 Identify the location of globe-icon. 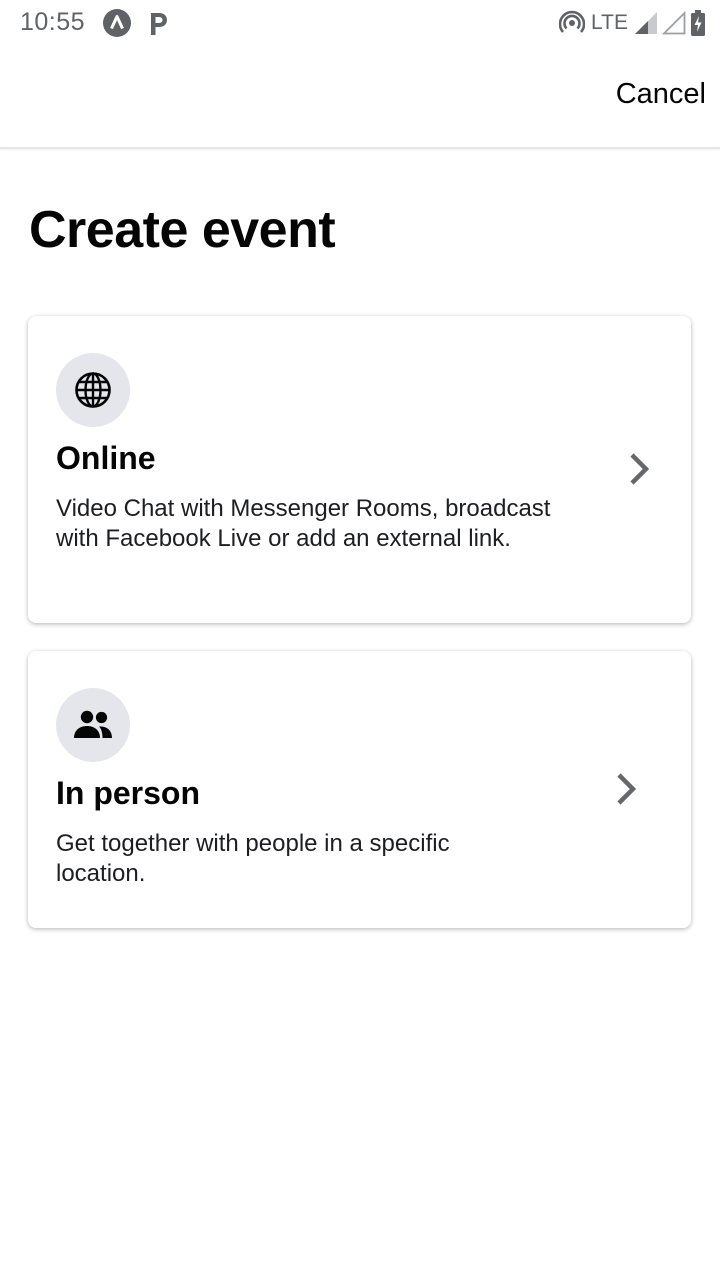
(93, 390).